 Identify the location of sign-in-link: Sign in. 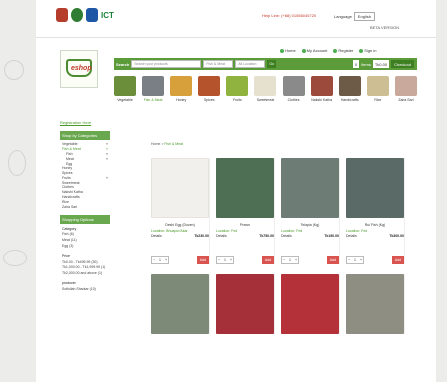
(368, 50).